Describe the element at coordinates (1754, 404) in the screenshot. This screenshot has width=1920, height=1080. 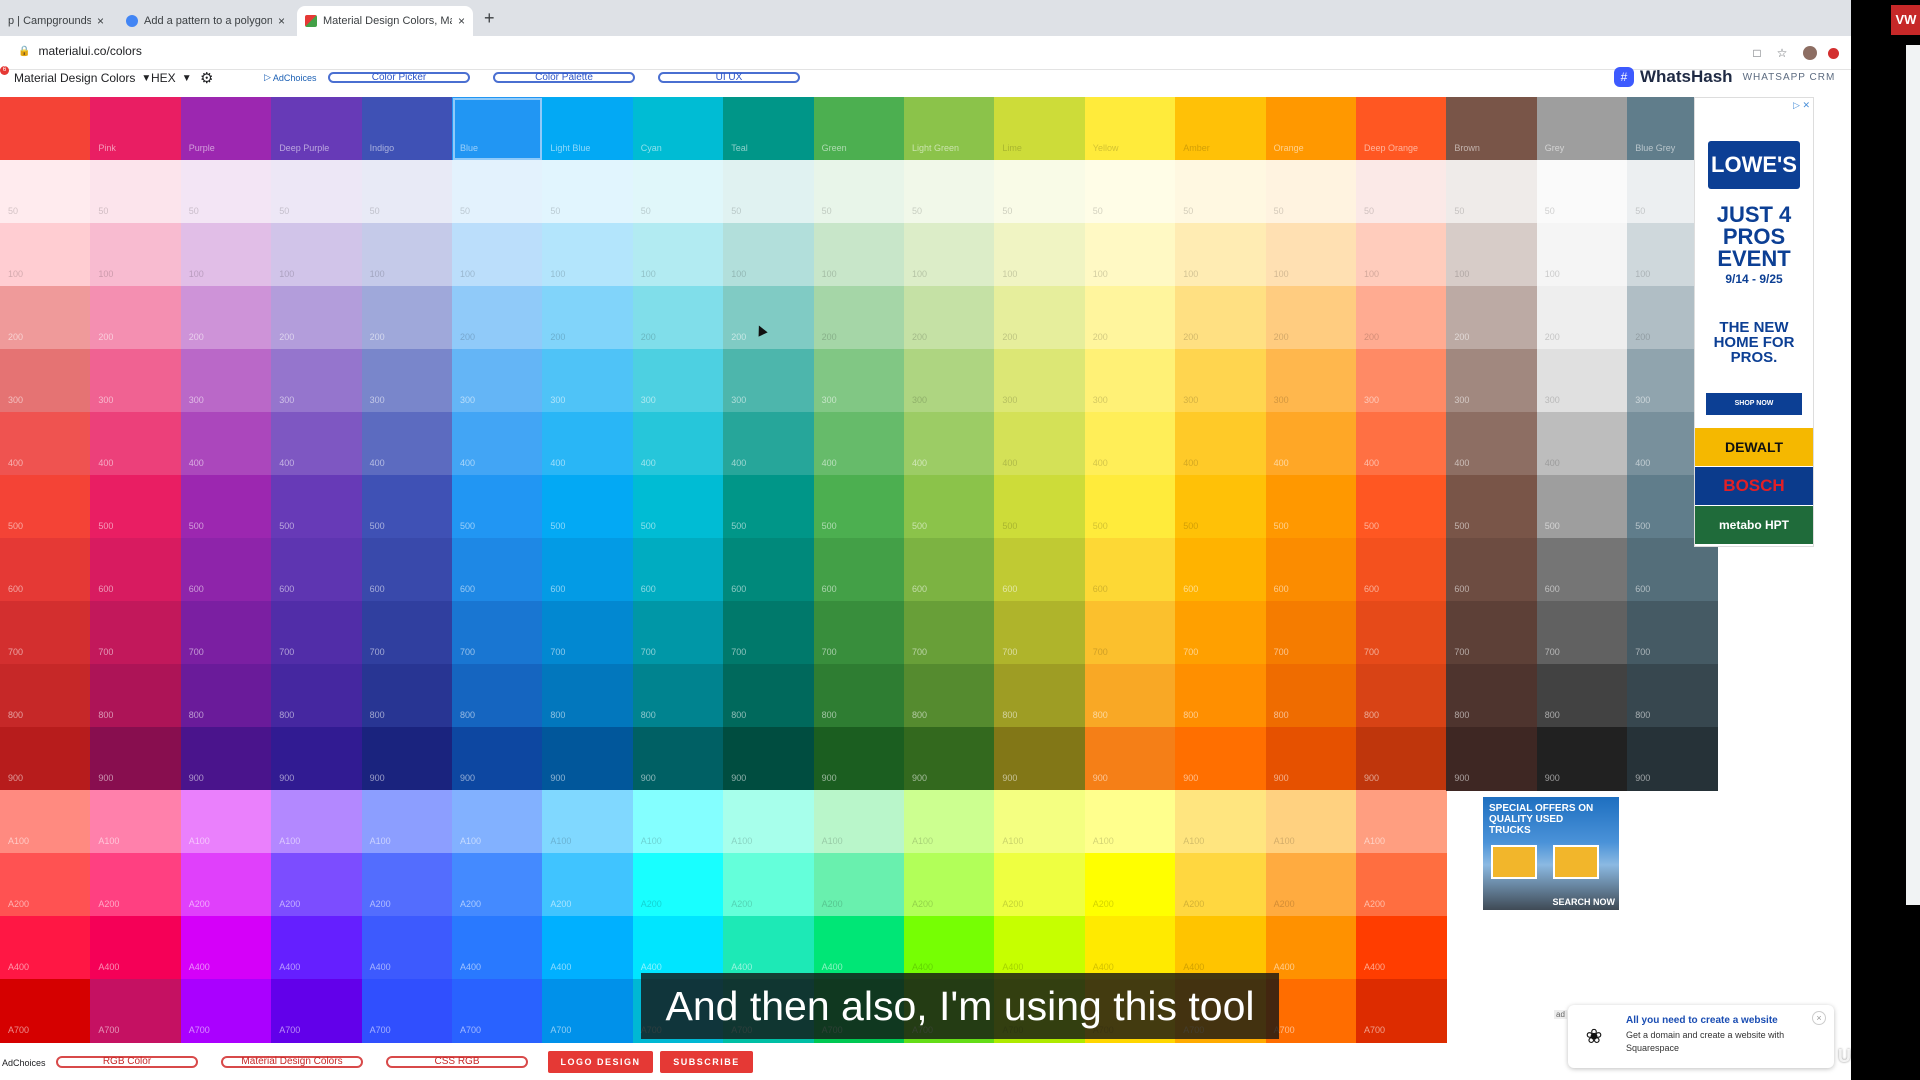
I see `shop-now-button: SHOP NOW` at that location.